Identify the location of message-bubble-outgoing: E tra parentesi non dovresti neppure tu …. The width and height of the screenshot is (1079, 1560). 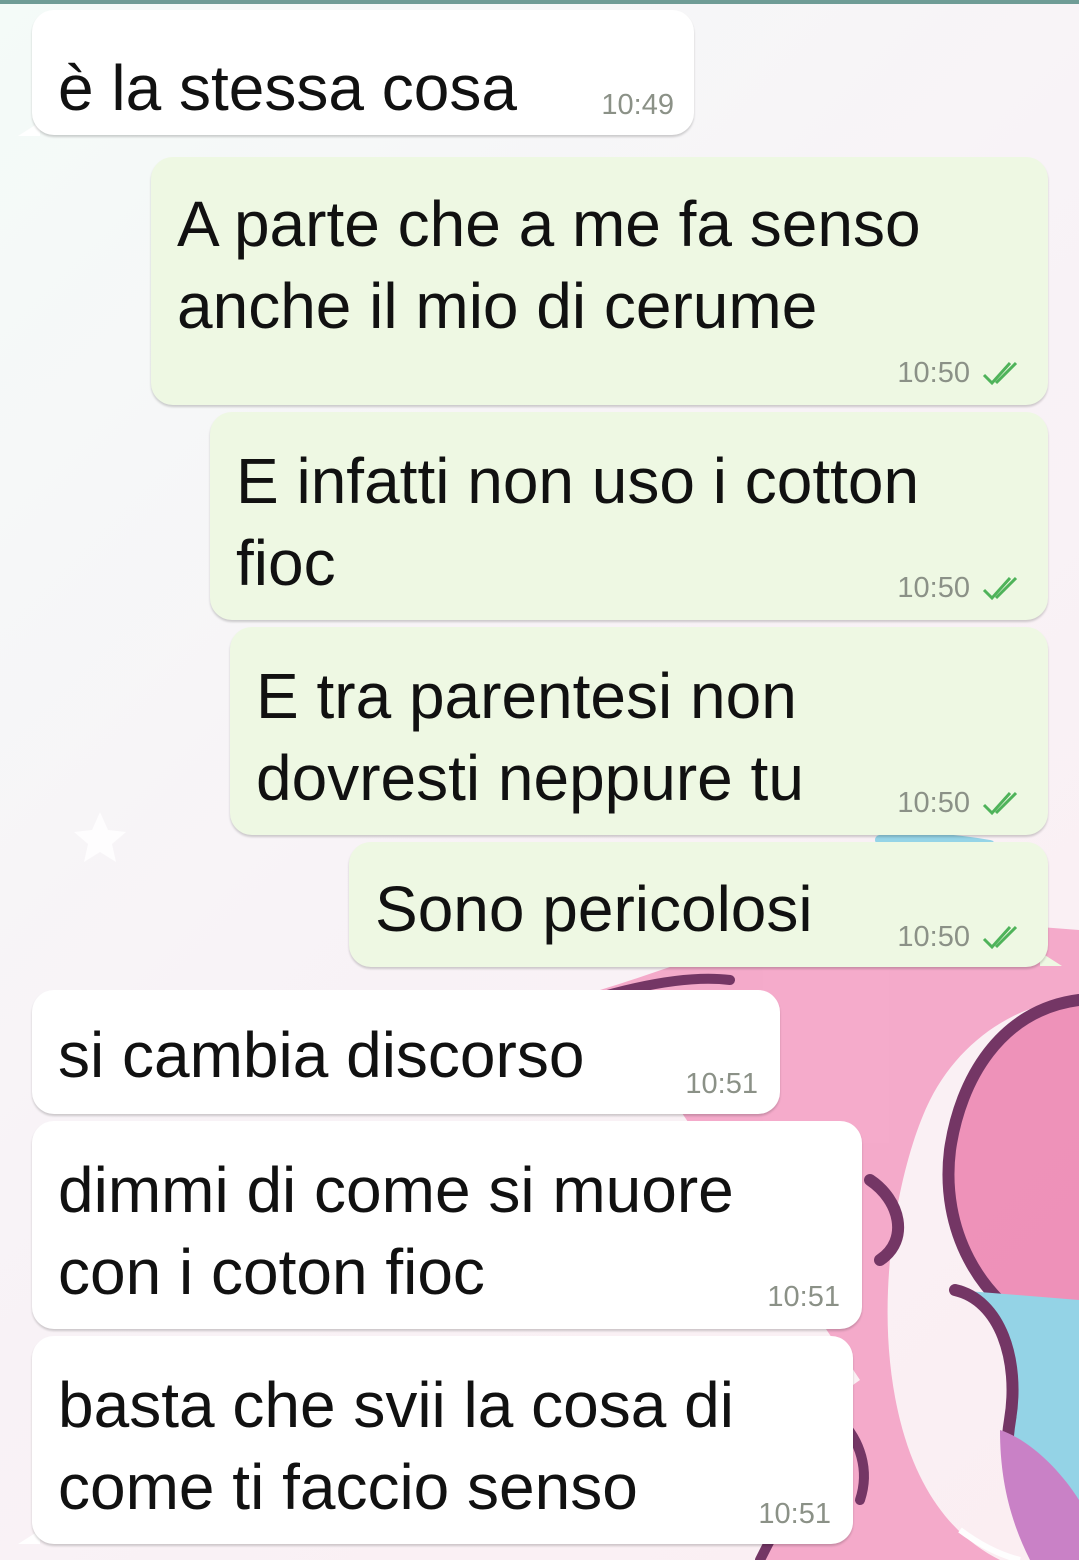
(639, 731).